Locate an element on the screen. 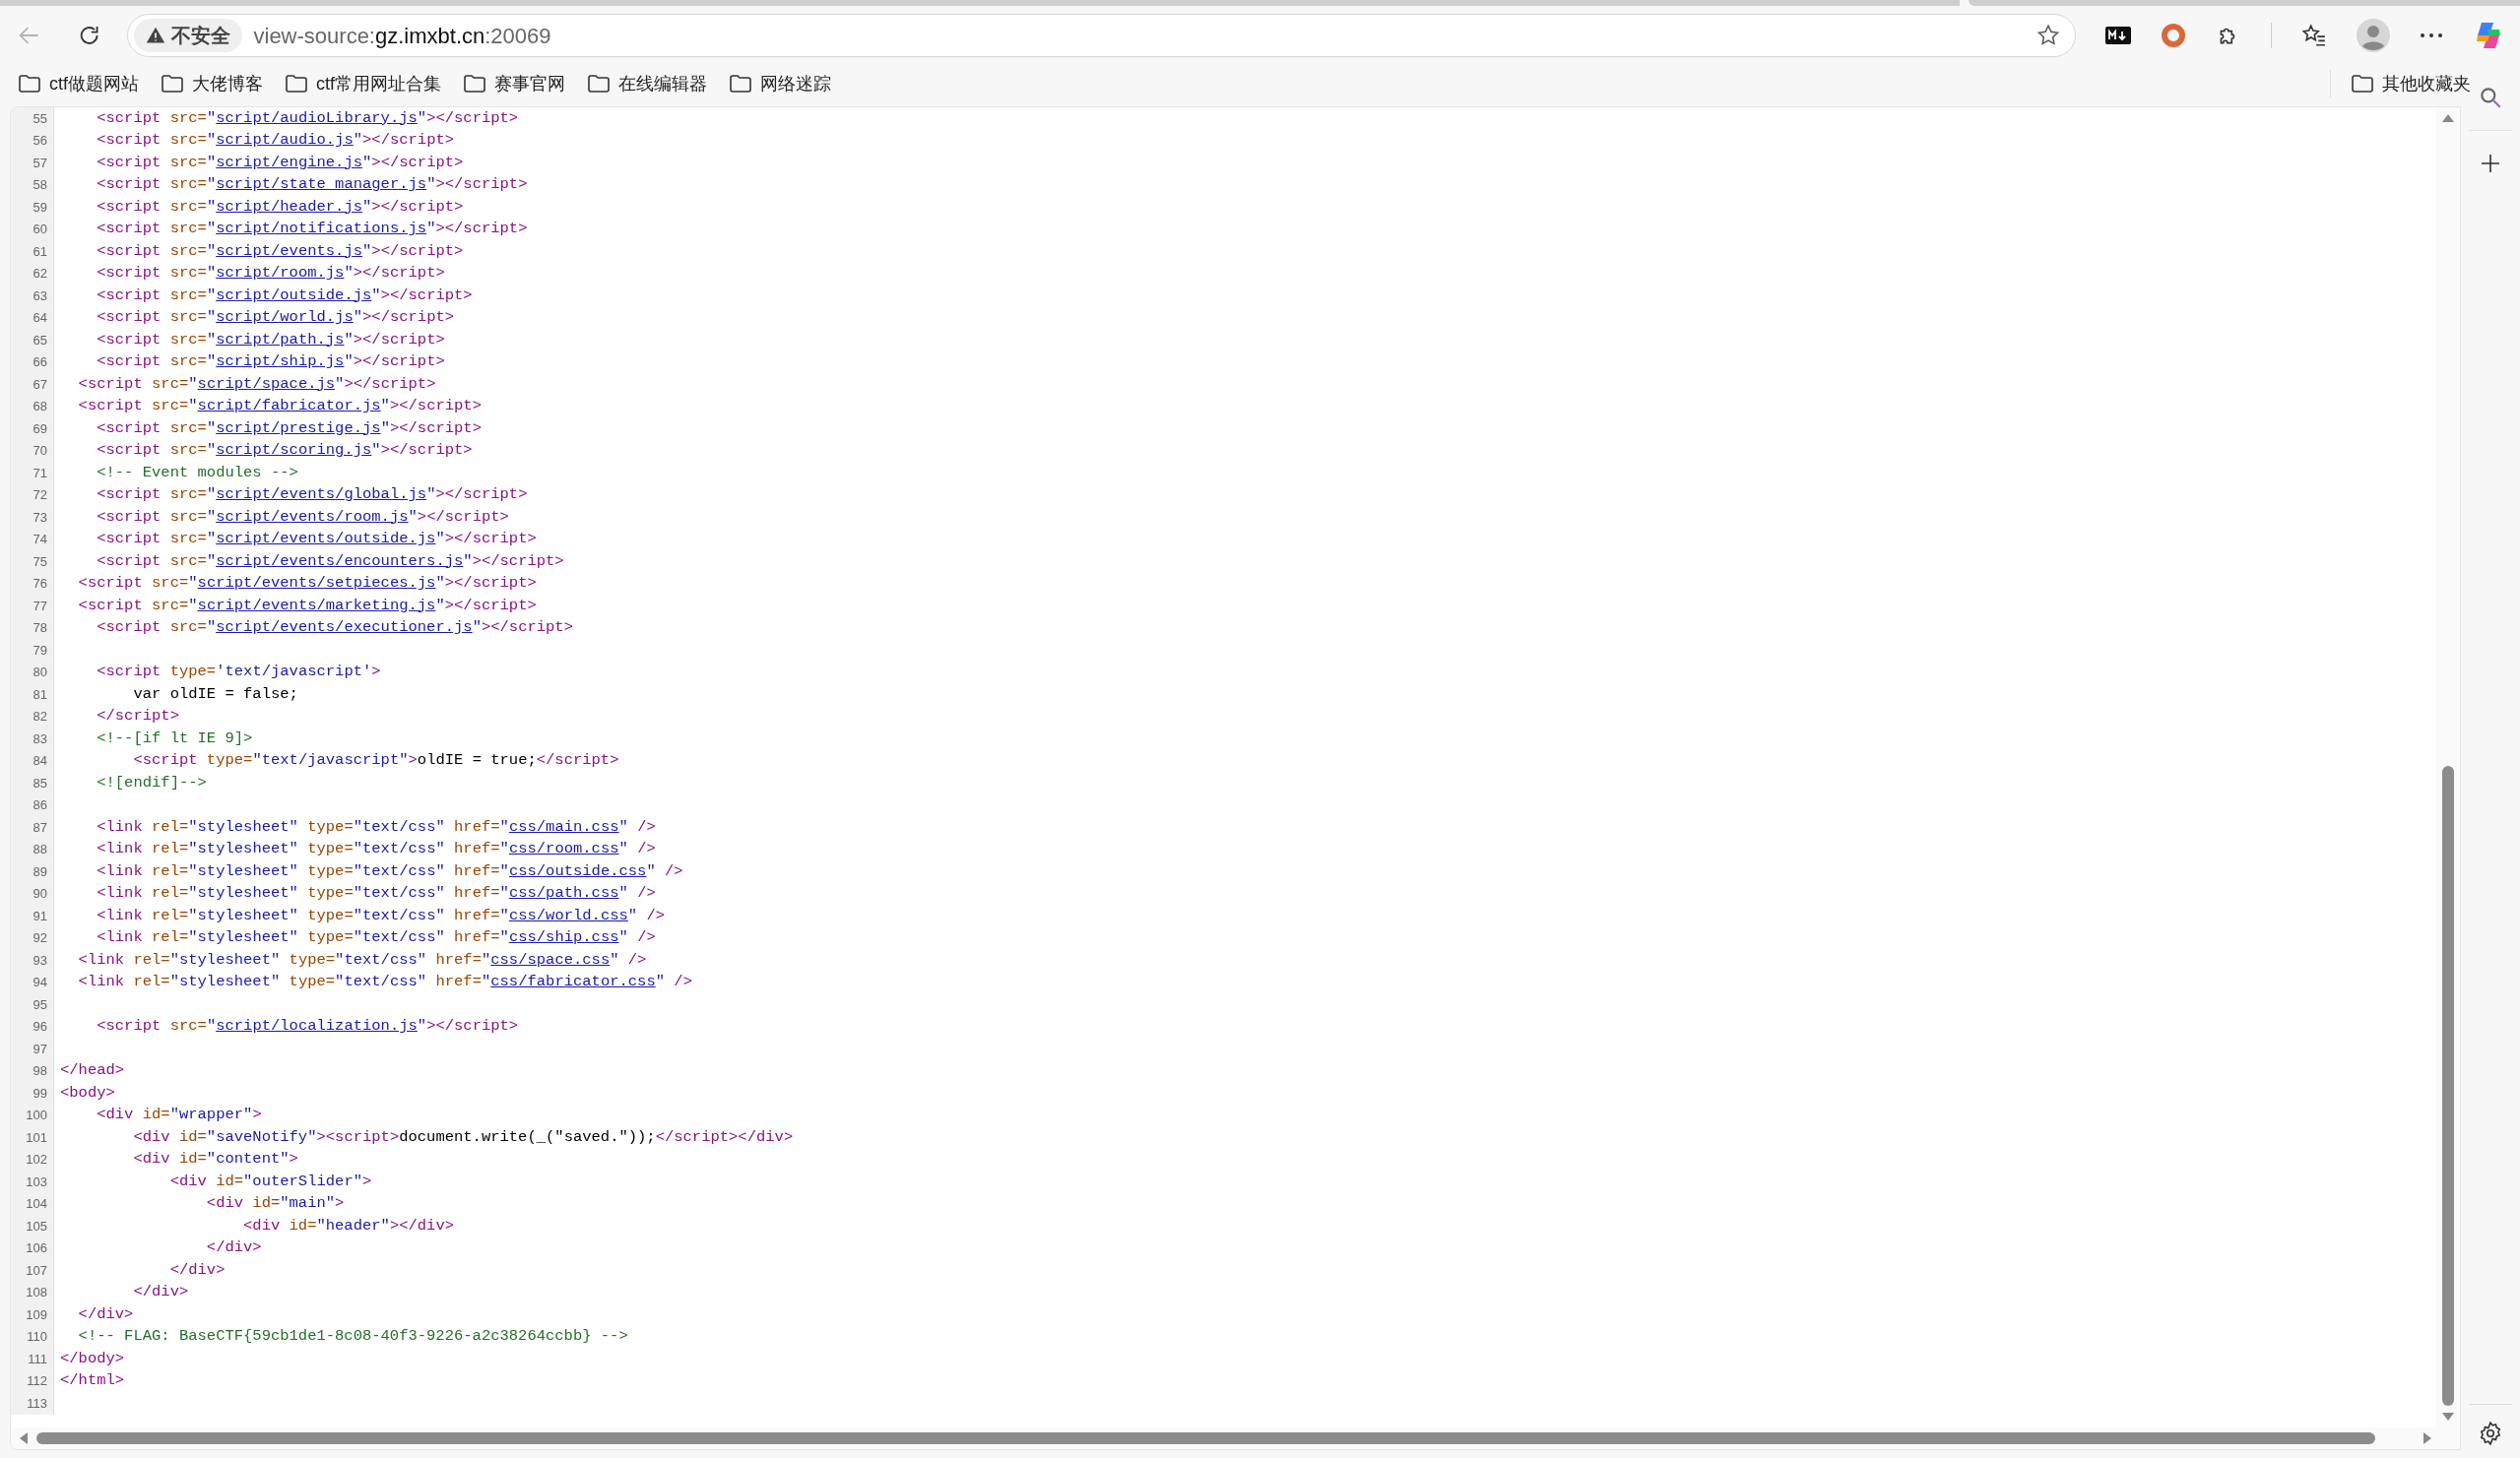 The image size is (2520, 1458). source-link: script/header.js is located at coordinates (289, 206).